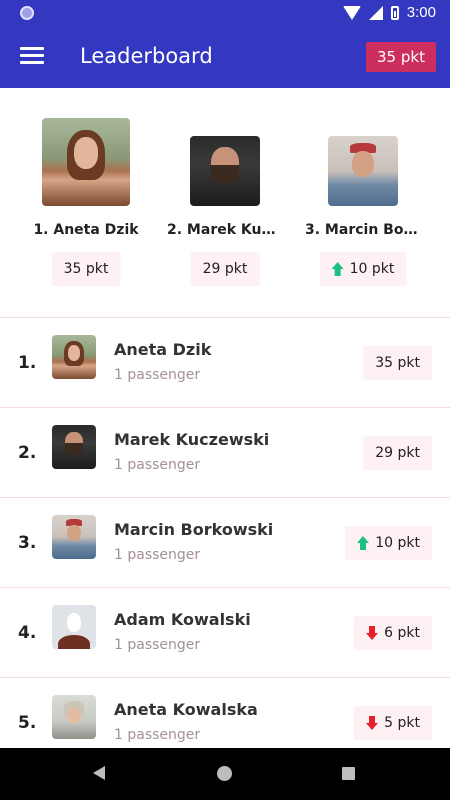  What do you see at coordinates (225, 453) in the screenshot?
I see `list-item: 2. Marek Kuczewski 1 passenger 29 pkt` at bounding box center [225, 453].